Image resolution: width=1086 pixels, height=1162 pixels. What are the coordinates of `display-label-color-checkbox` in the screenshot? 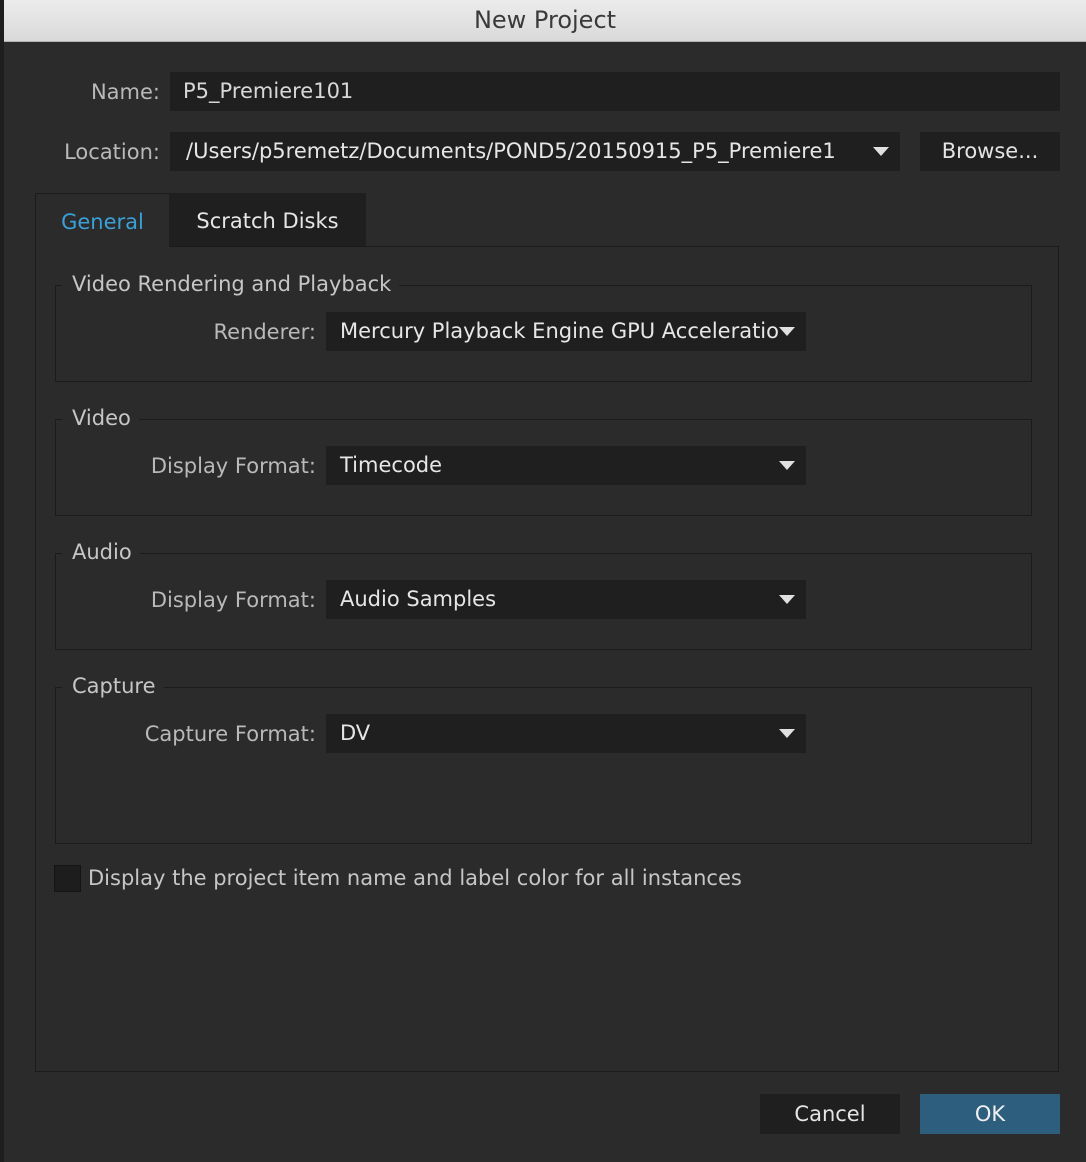 It's located at (67, 878).